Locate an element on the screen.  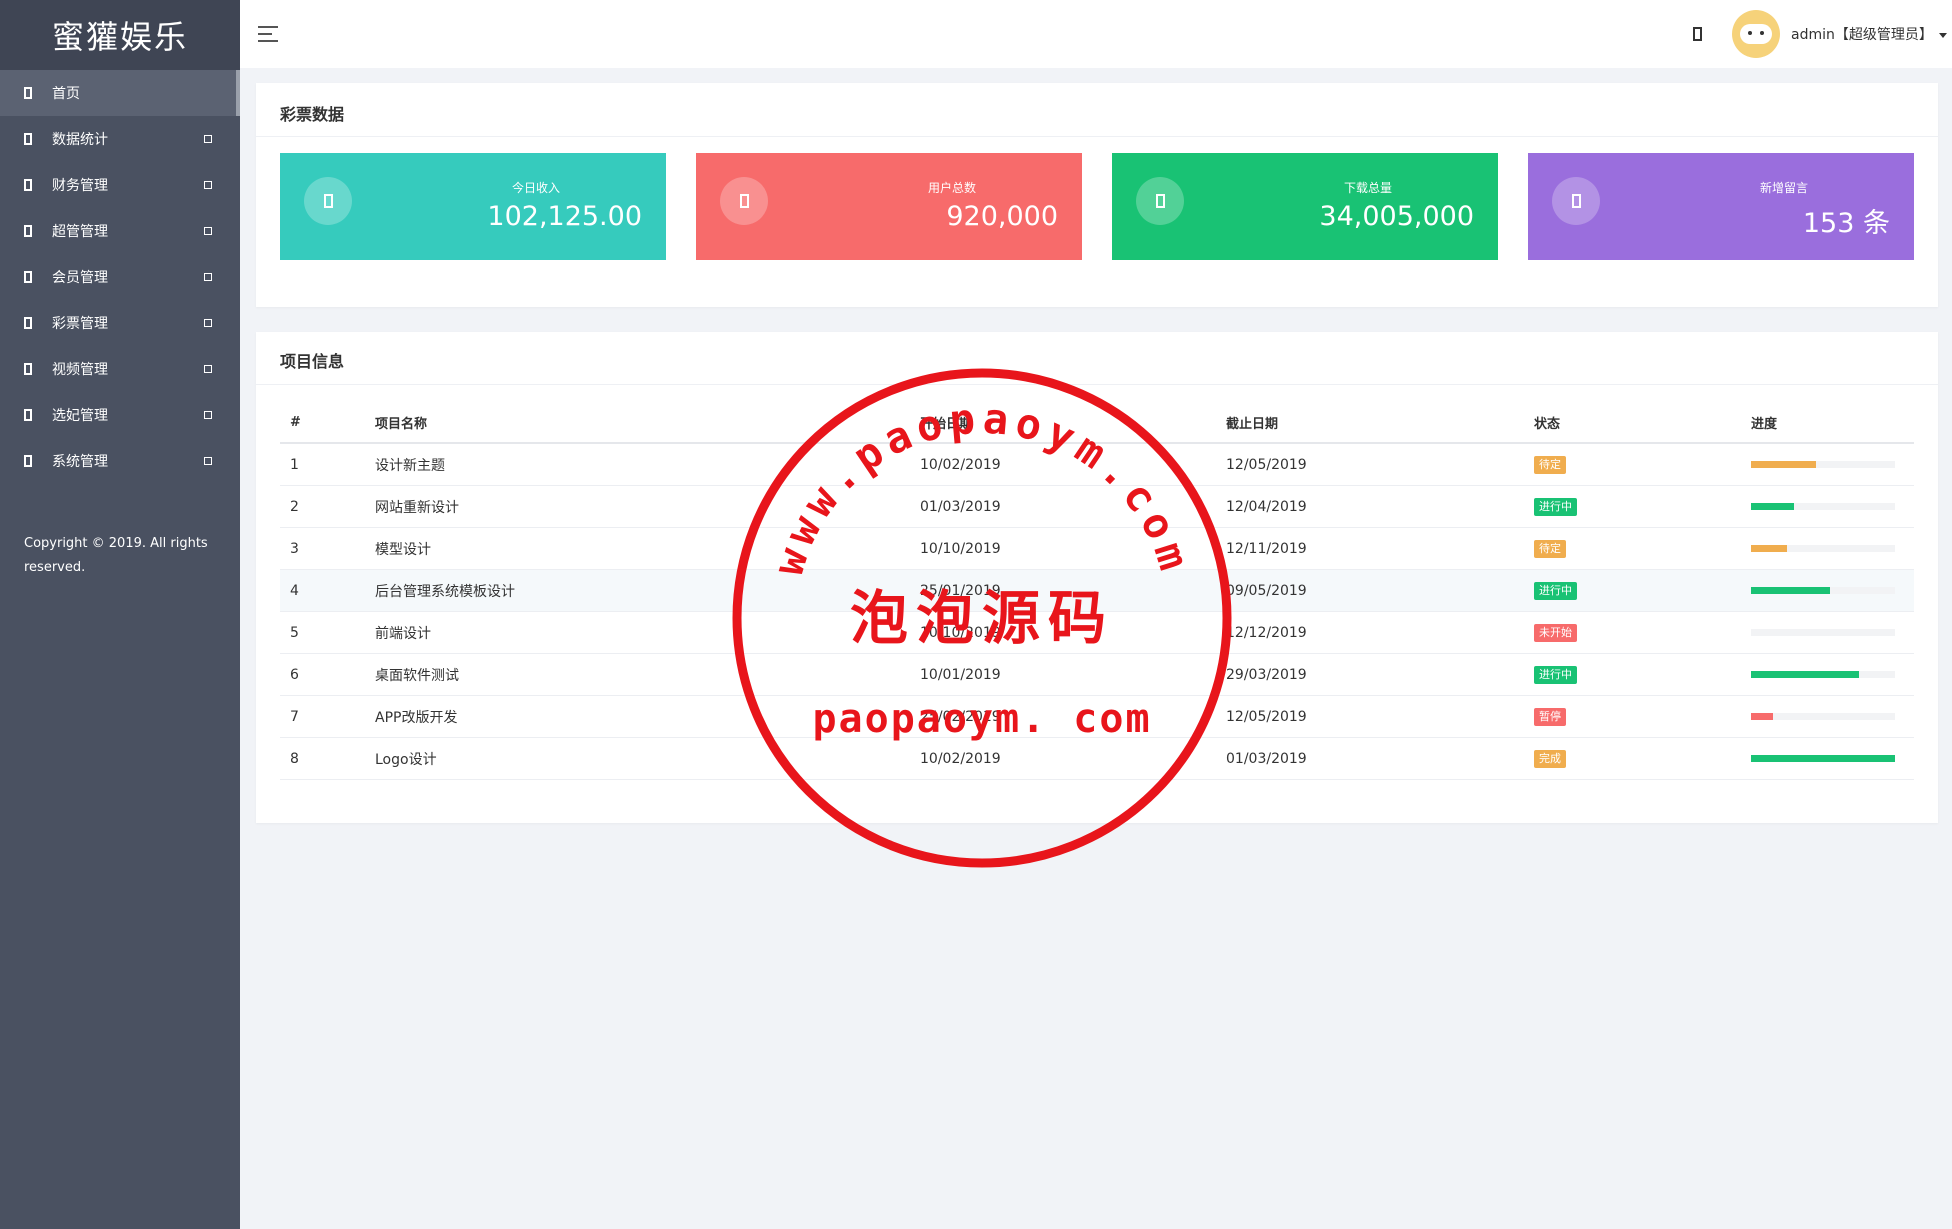
sidebar-item-video: 视频管理 is located at coordinates (120, 369).